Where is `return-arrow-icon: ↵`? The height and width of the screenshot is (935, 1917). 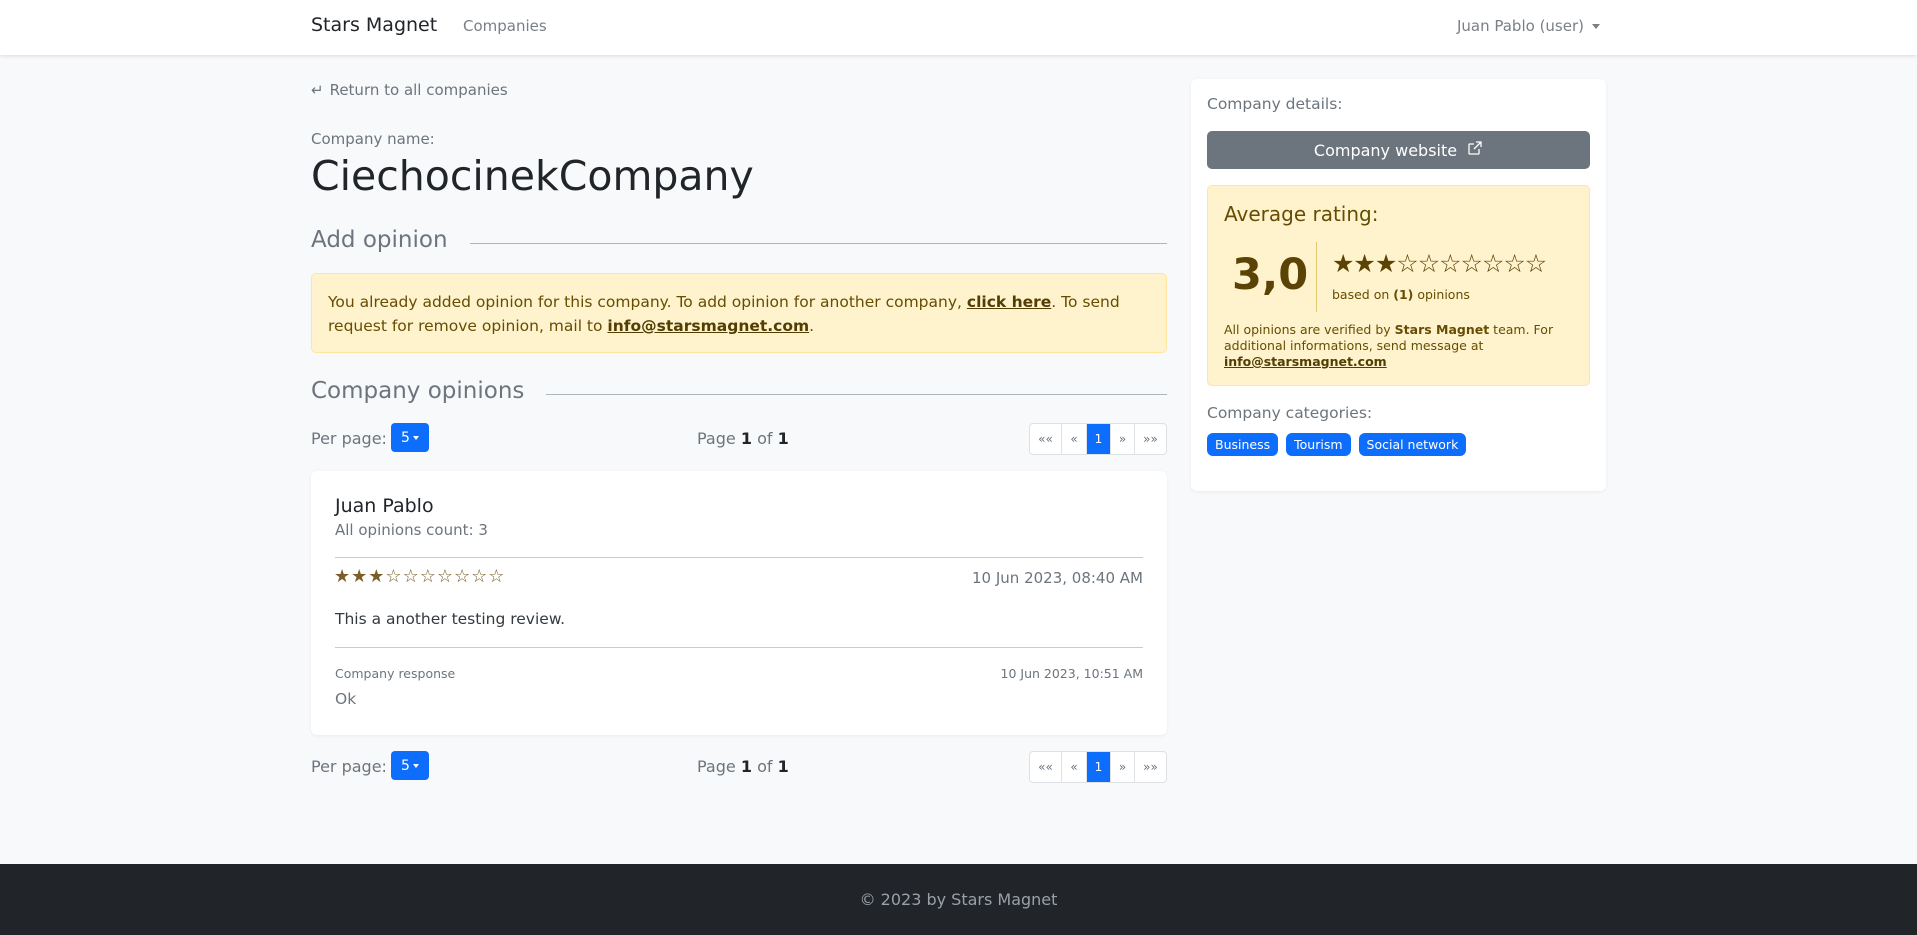 return-arrow-icon: ↵ is located at coordinates (317, 90).